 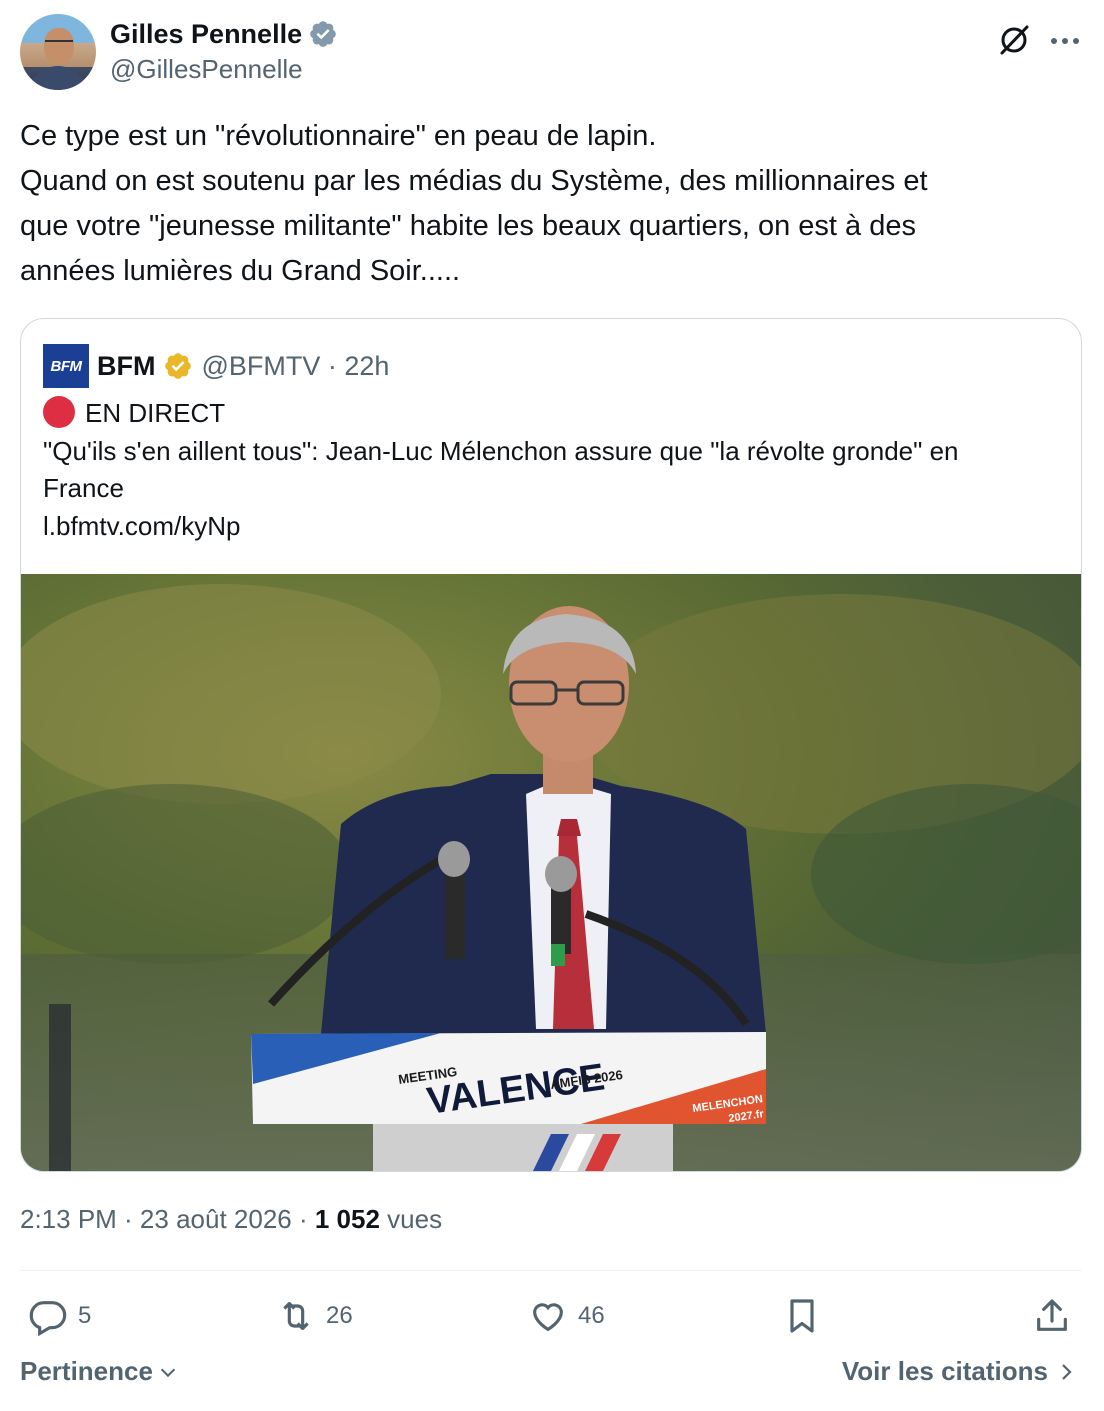 I want to click on verified-badge-icon, so click(x=323, y=34).